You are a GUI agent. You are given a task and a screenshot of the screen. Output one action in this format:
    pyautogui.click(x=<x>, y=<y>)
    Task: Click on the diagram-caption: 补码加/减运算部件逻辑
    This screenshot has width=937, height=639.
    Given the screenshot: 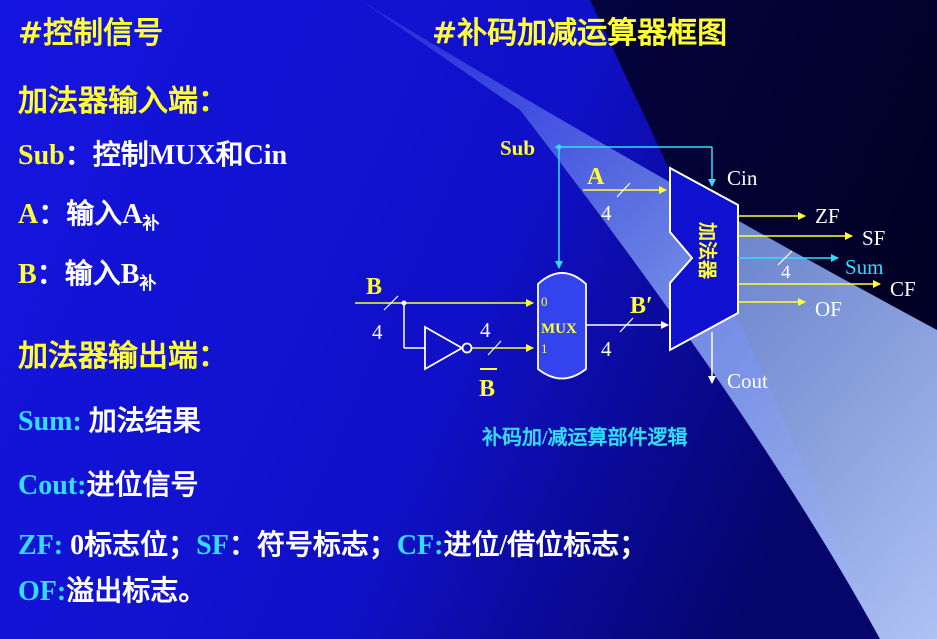 What is the action you would take?
    pyautogui.click(x=584, y=437)
    